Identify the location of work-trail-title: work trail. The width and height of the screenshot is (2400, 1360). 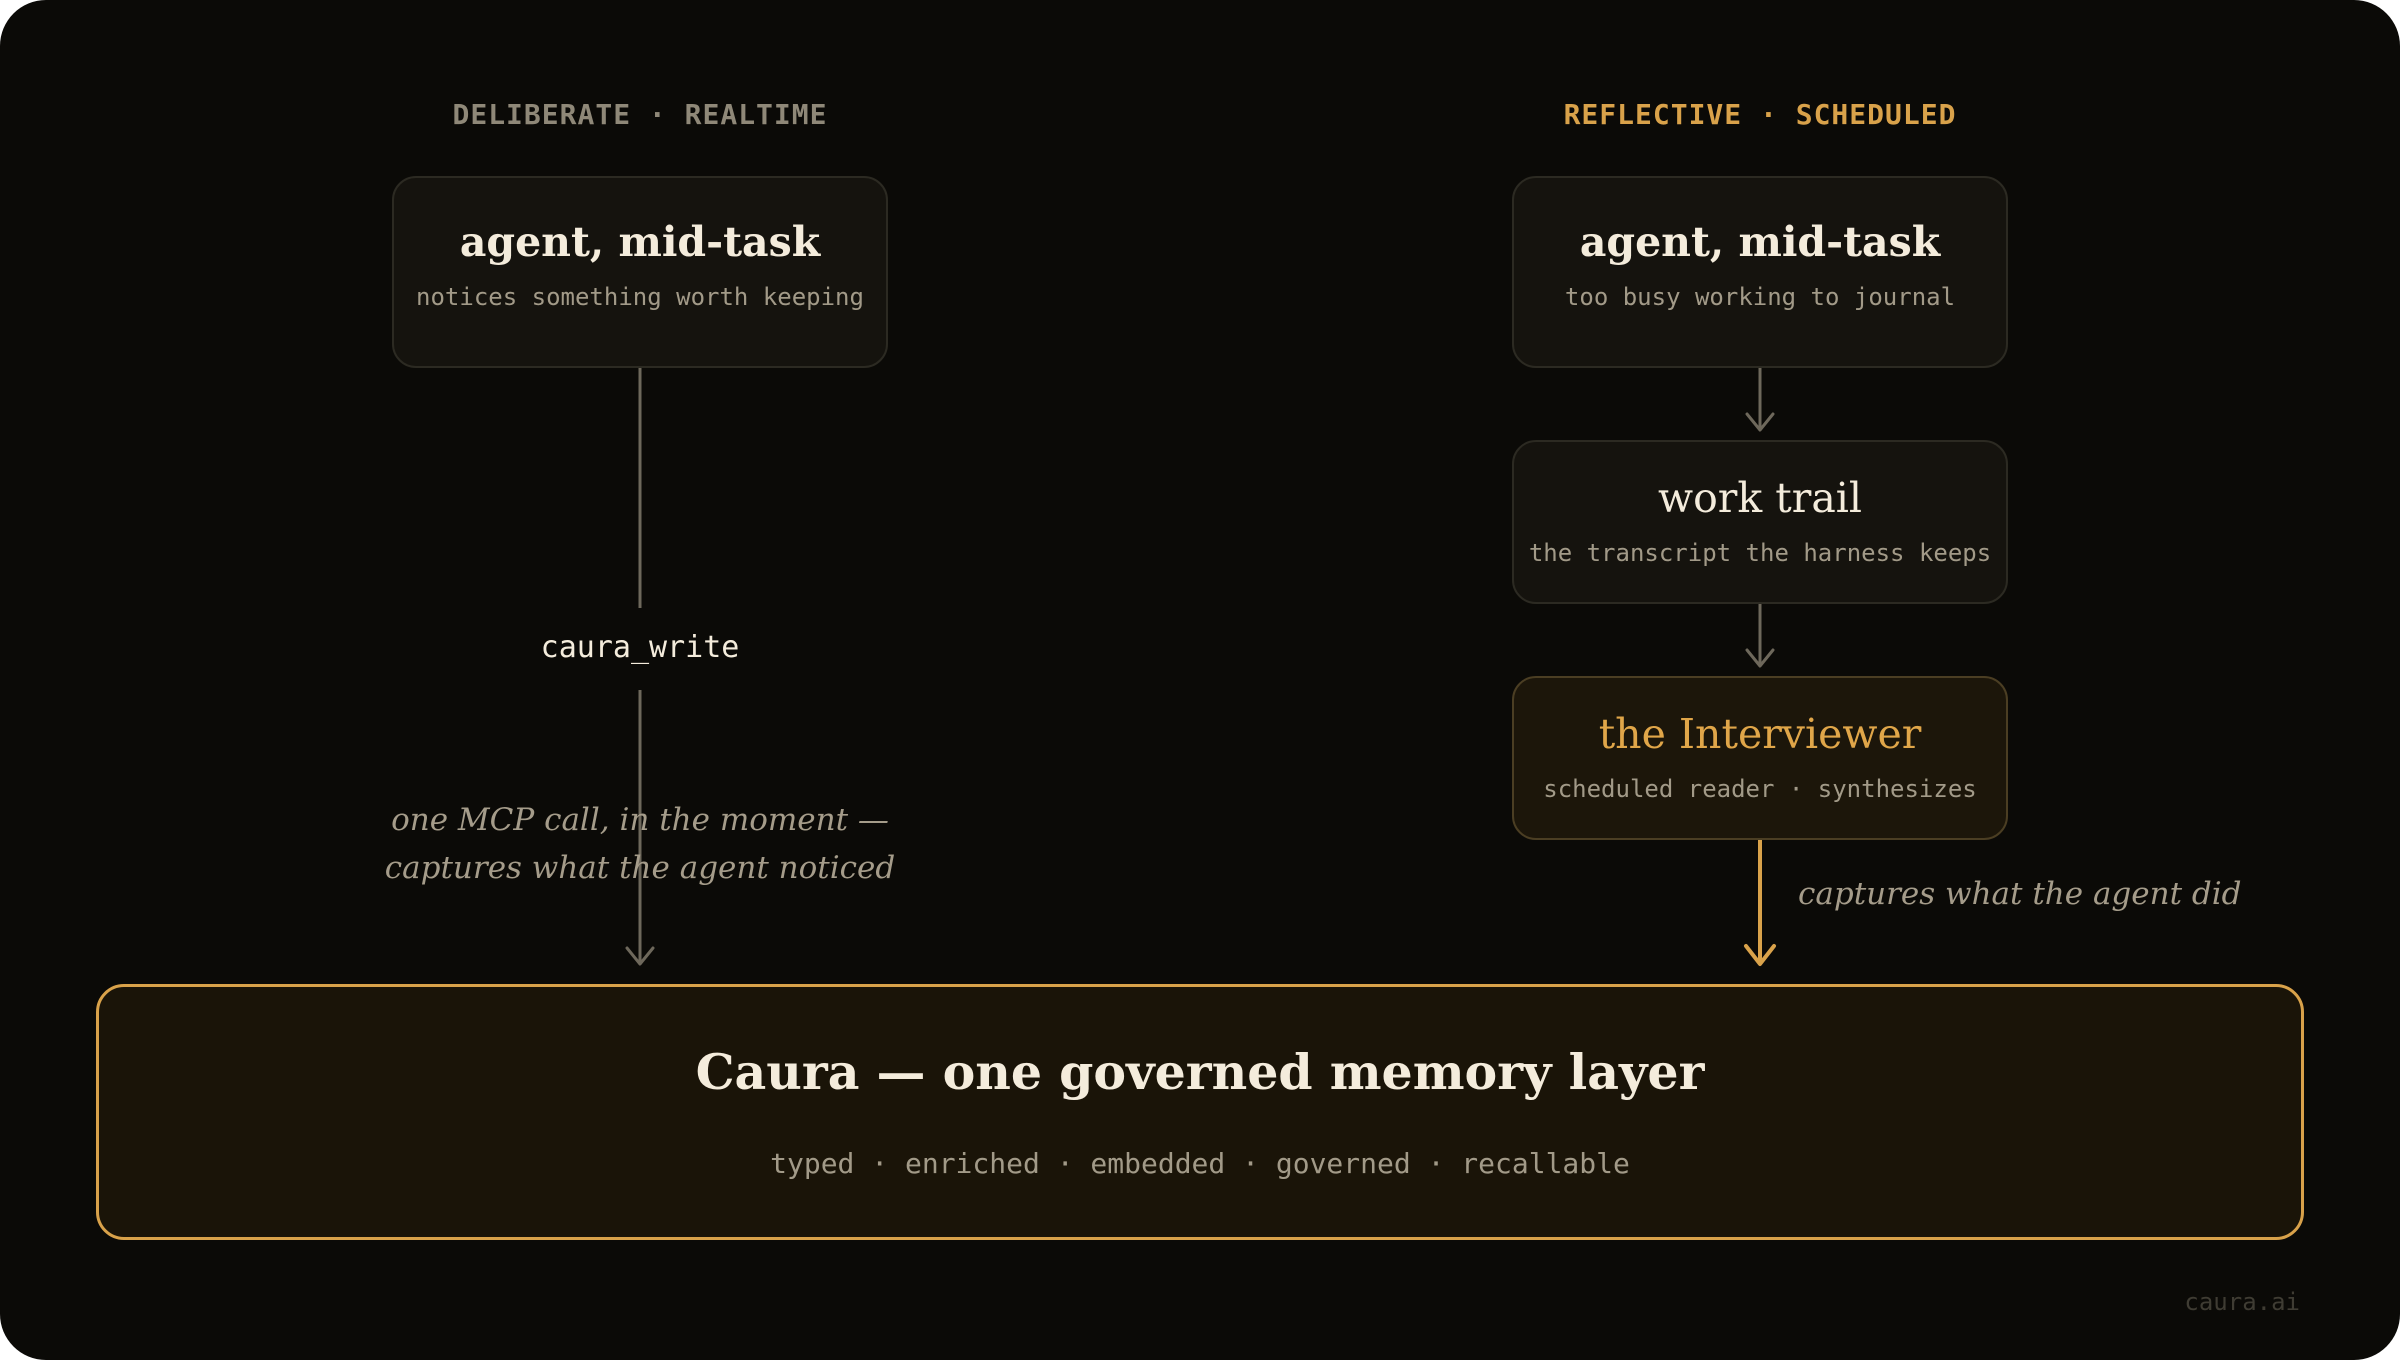
(1760, 498).